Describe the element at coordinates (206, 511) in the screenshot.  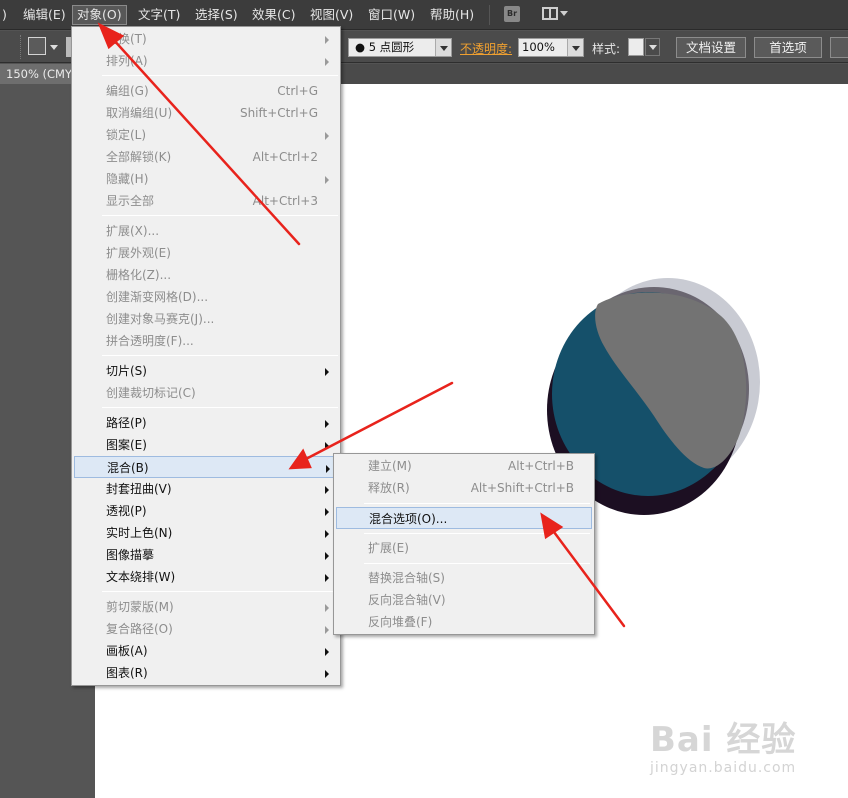
I see `menu-item-perspective: 透视(P)` at that location.